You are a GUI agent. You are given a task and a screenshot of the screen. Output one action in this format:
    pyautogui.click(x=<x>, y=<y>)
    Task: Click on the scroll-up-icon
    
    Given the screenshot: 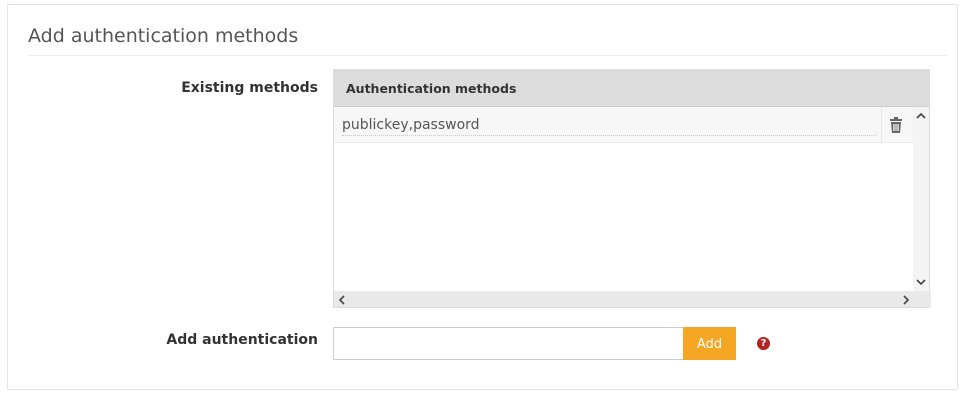 What is the action you would take?
    pyautogui.click(x=921, y=116)
    